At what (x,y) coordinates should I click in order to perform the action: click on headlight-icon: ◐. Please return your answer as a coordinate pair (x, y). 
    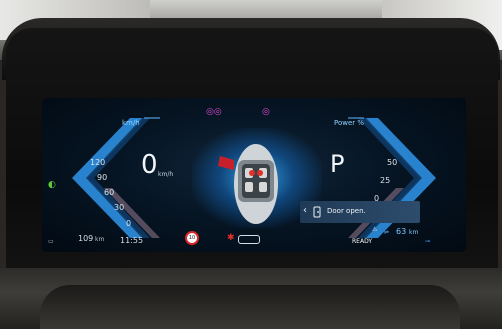
    Looking at the image, I should click on (52, 185).